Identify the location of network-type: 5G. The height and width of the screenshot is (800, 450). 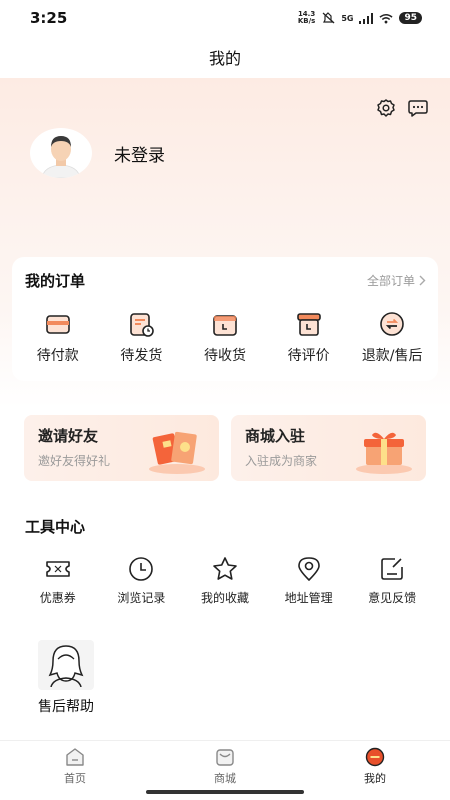
(347, 18).